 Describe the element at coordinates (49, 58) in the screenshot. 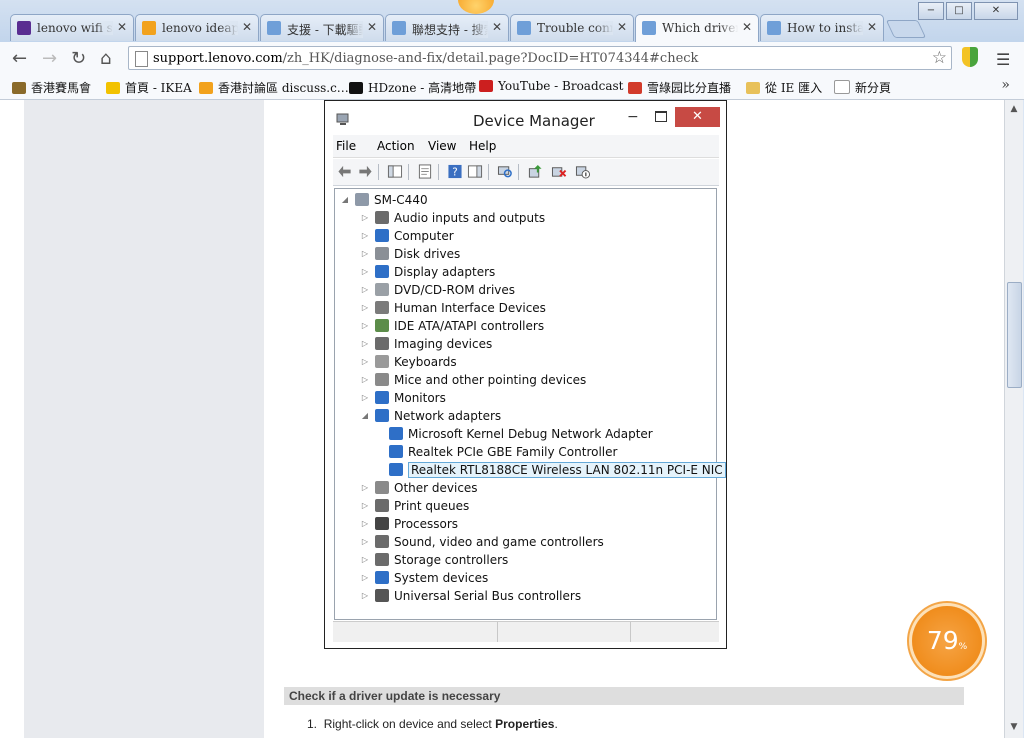

I see `forward-icon: →` at that location.